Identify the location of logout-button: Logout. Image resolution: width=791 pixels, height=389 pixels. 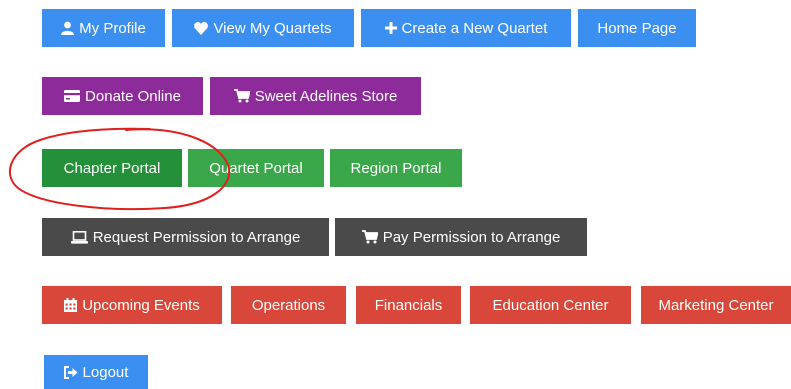
(96, 372).